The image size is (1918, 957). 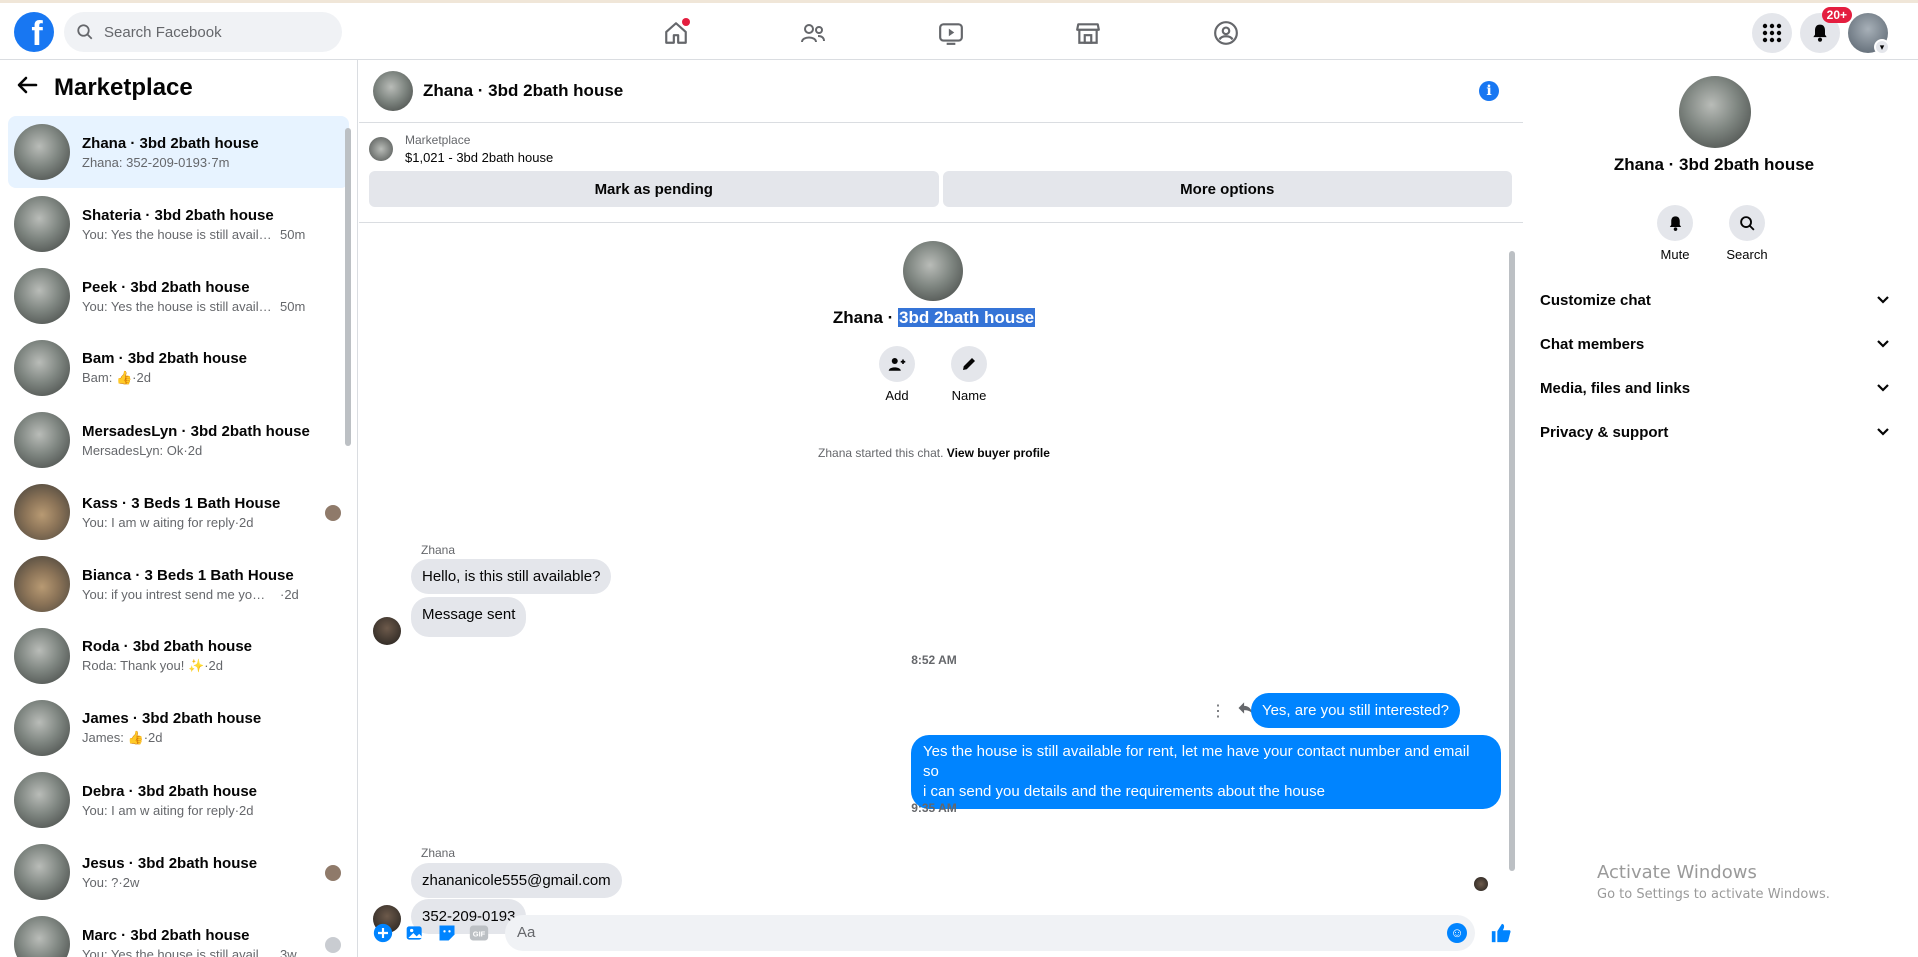 What do you see at coordinates (170, 143) in the screenshot?
I see `conversation-name: Zhana · 3bd 2bath house` at bounding box center [170, 143].